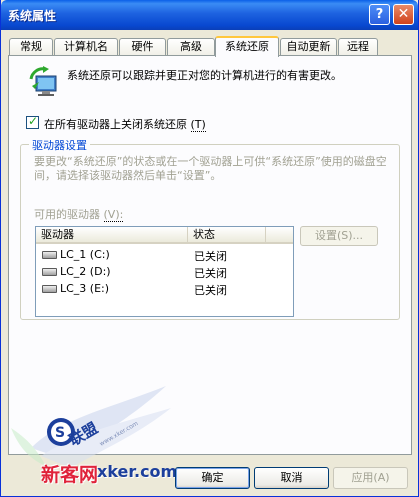 Image resolution: width=419 pixels, height=497 pixels. I want to click on system-restore-icon, so click(43, 81).